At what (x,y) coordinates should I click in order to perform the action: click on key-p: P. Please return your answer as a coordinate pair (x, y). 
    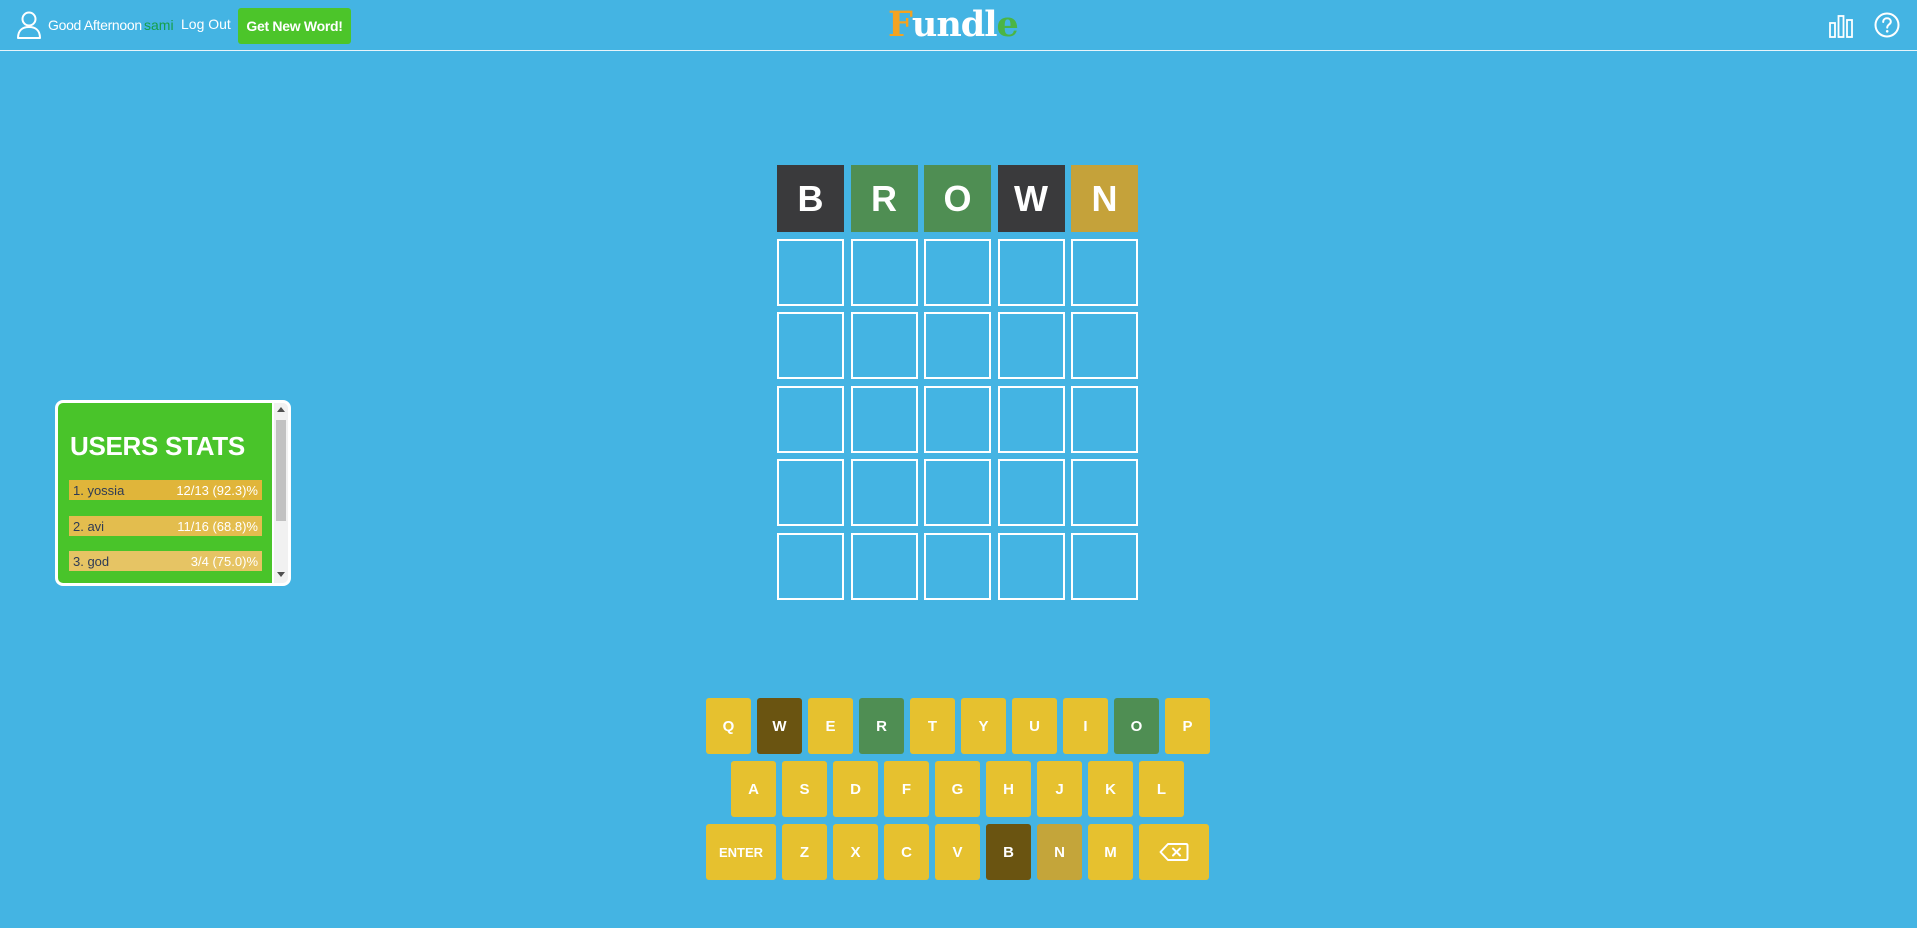
    Looking at the image, I should click on (1187, 726).